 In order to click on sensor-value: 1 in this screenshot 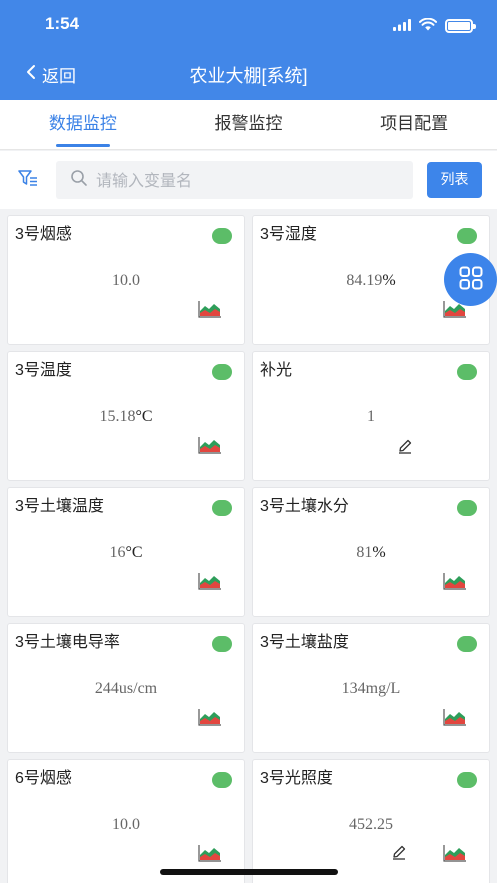, I will do `click(371, 416)`.